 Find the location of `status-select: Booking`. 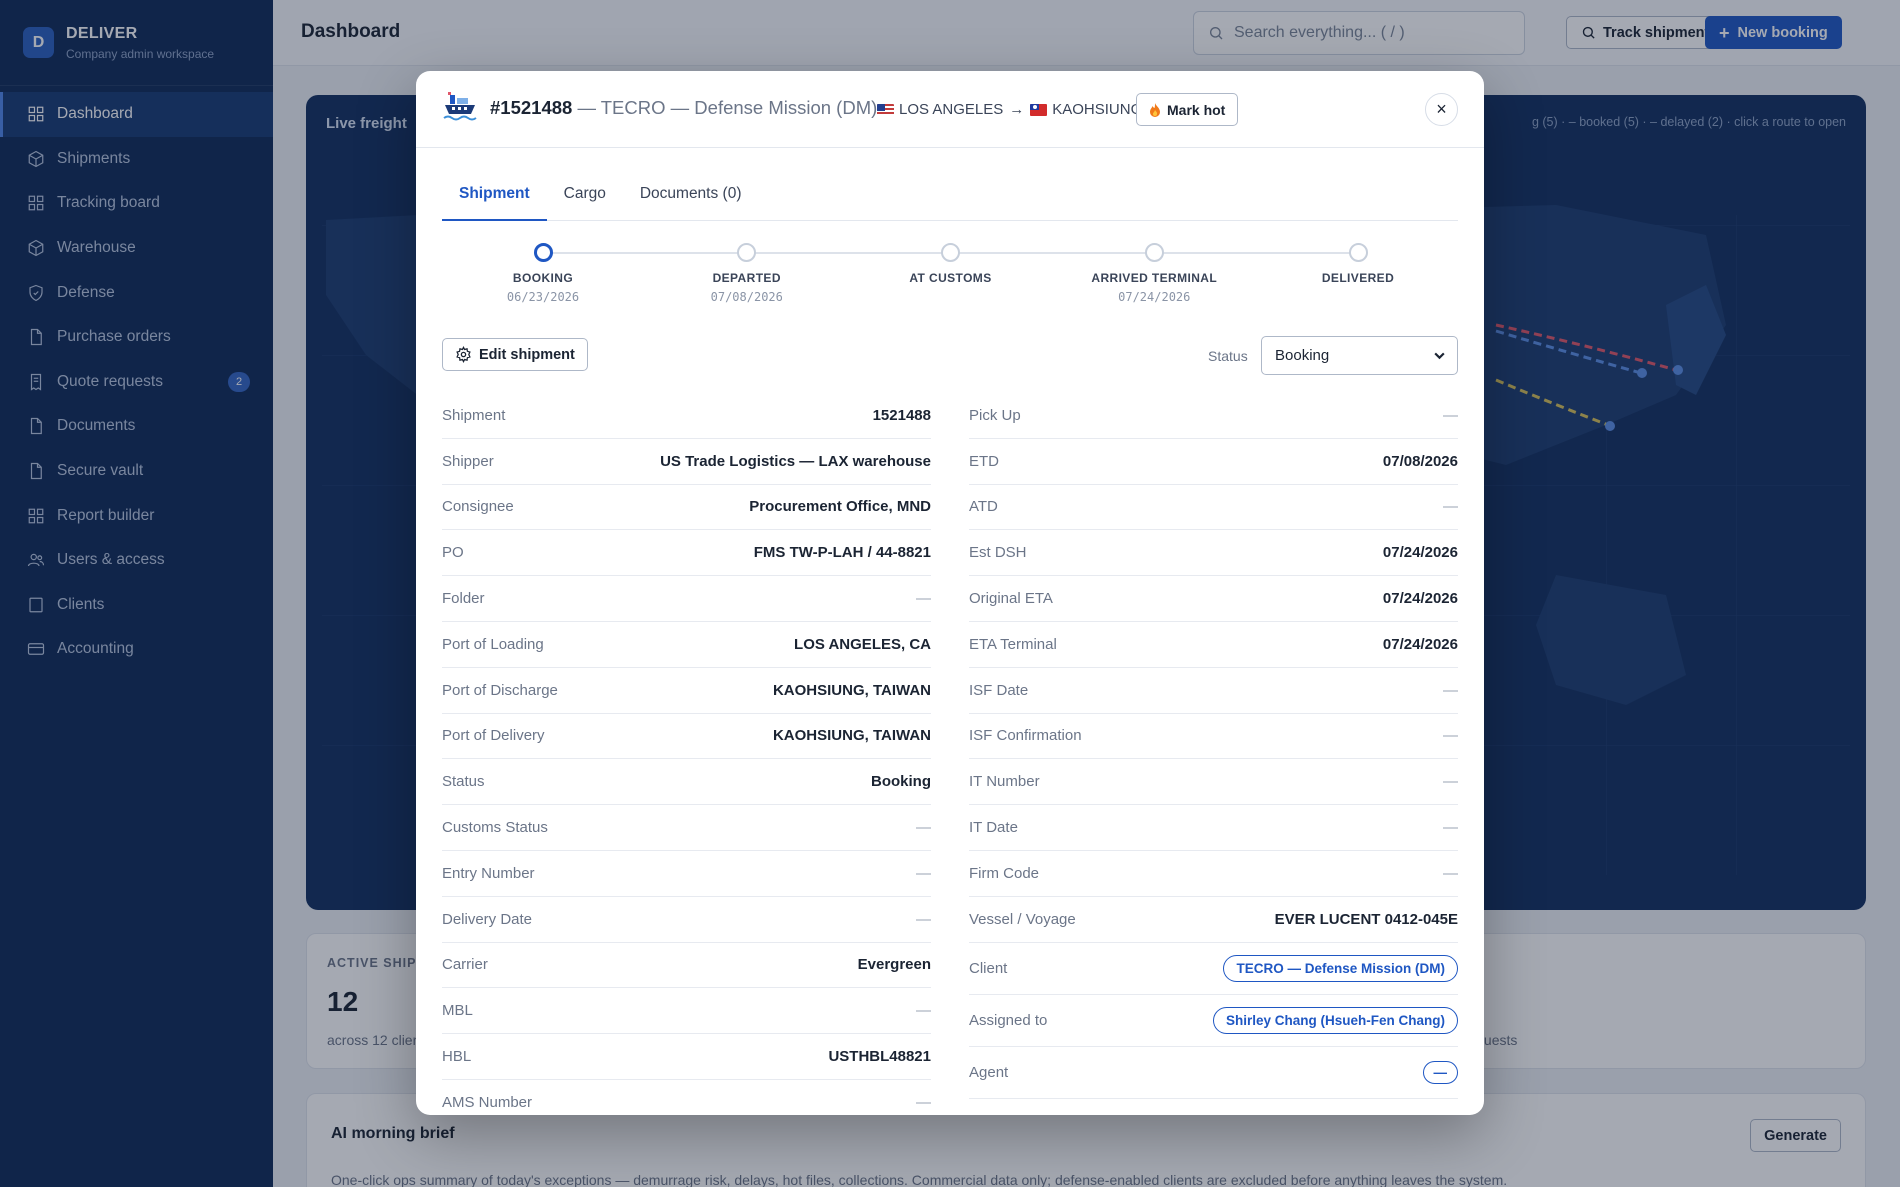

status-select: Booking is located at coordinates (1359, 355).